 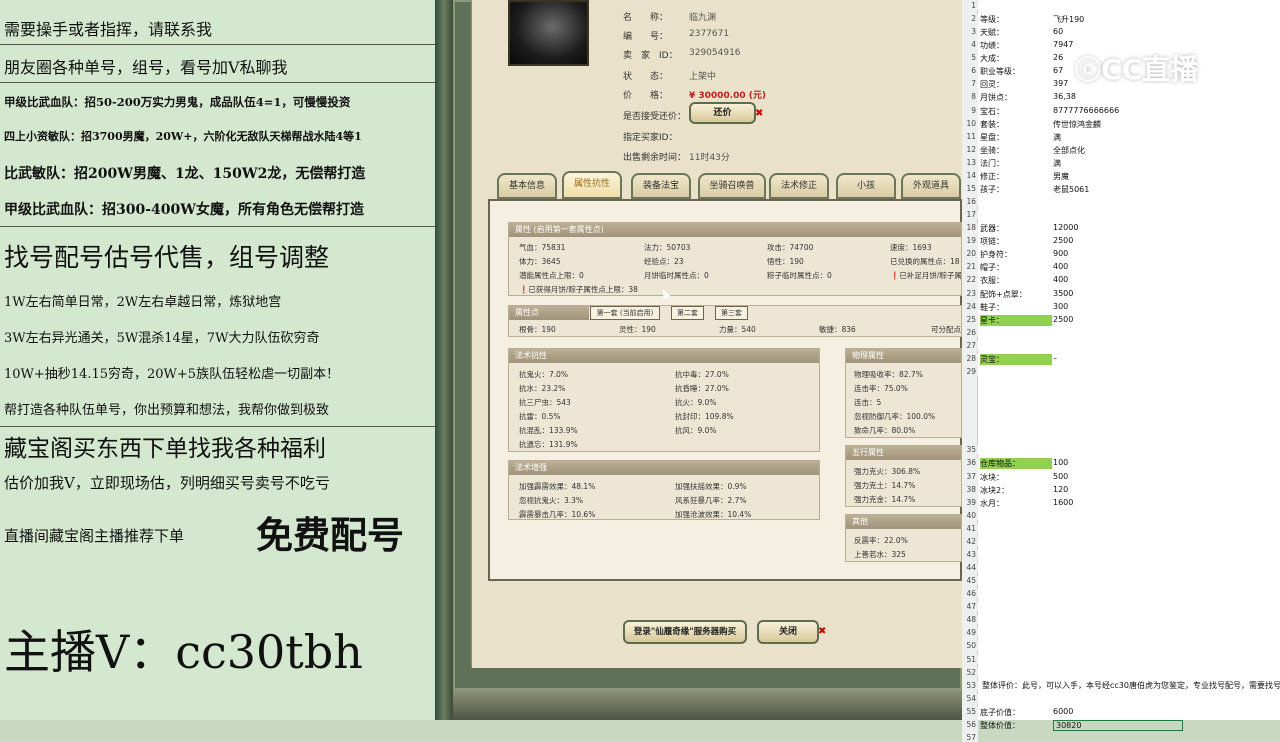 I want to click on sheet-value-cell: 500, so click(x=1060, y=476).